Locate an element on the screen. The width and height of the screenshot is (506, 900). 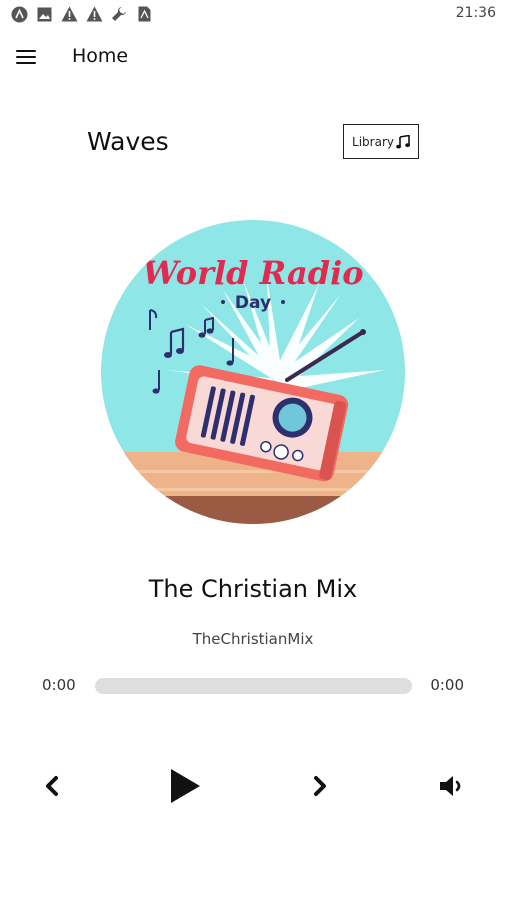
current-time: 0:00 is located at coordinates (59, 685).